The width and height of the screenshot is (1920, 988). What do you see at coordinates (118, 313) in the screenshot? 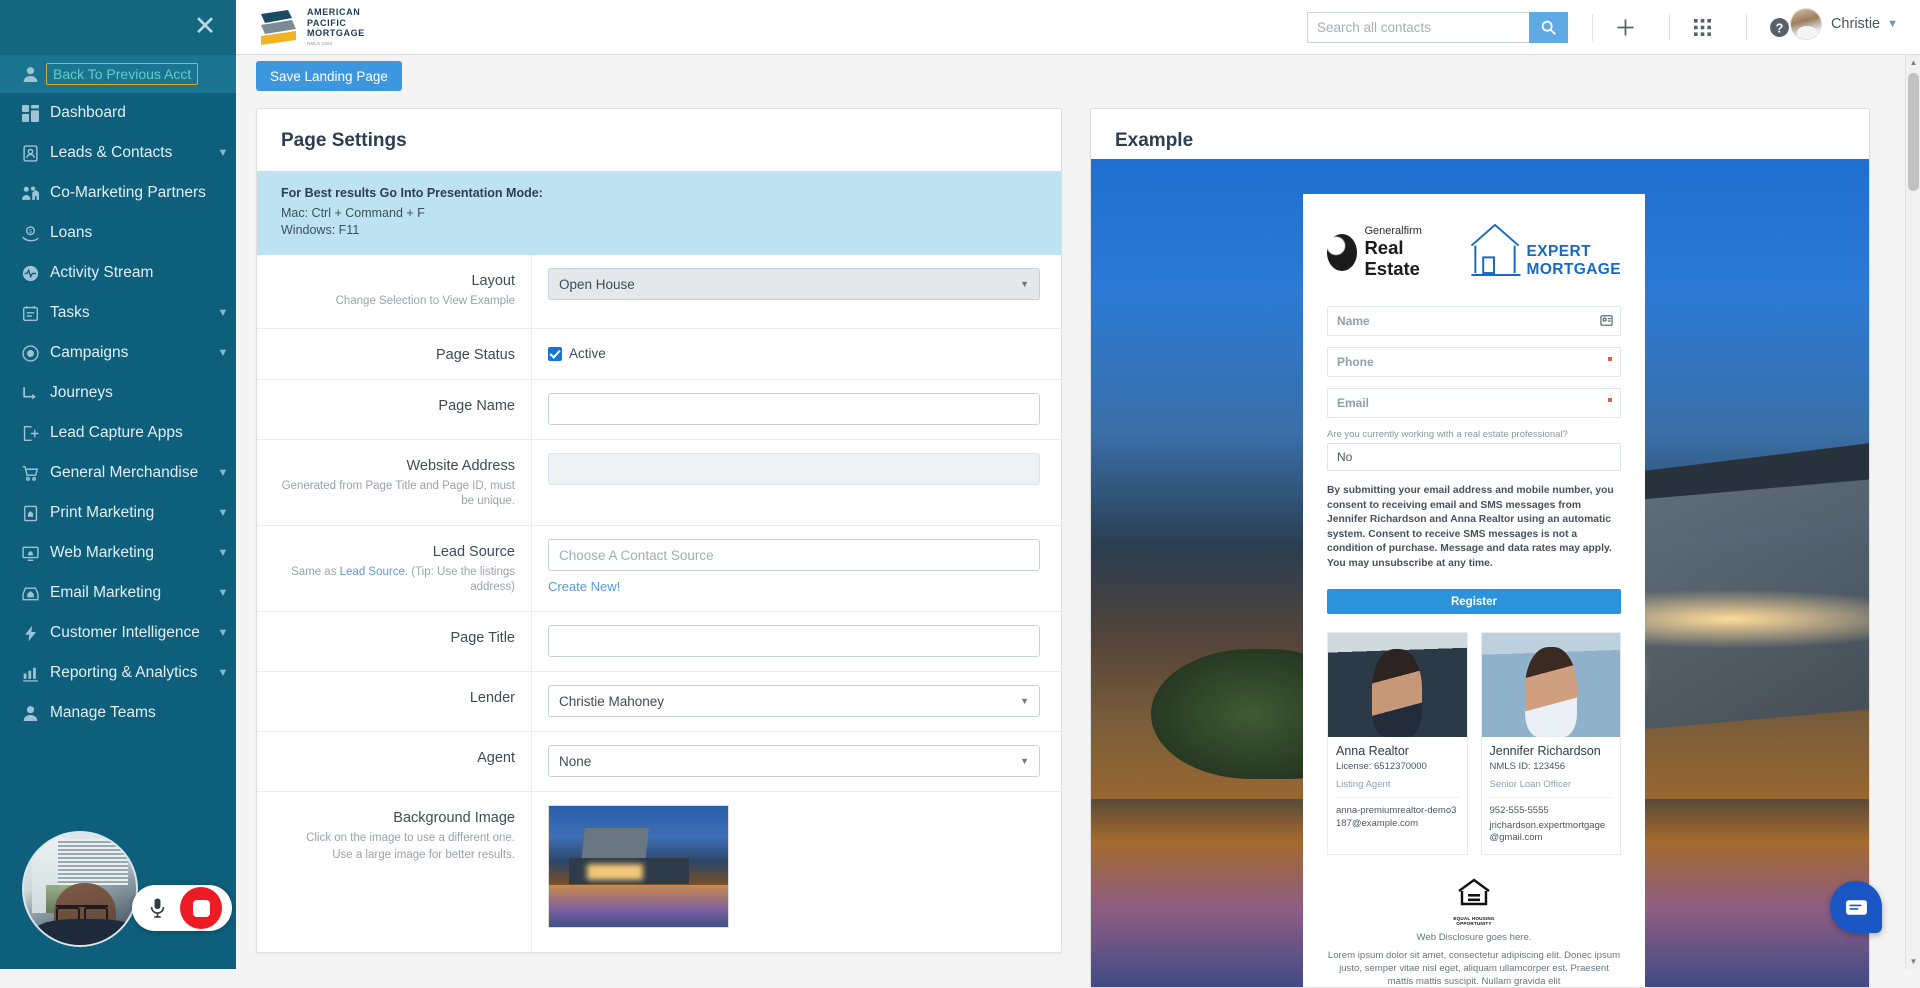
I see `sidebar-item-tasks: Tasks ▼` at bounding box center [118, 313].